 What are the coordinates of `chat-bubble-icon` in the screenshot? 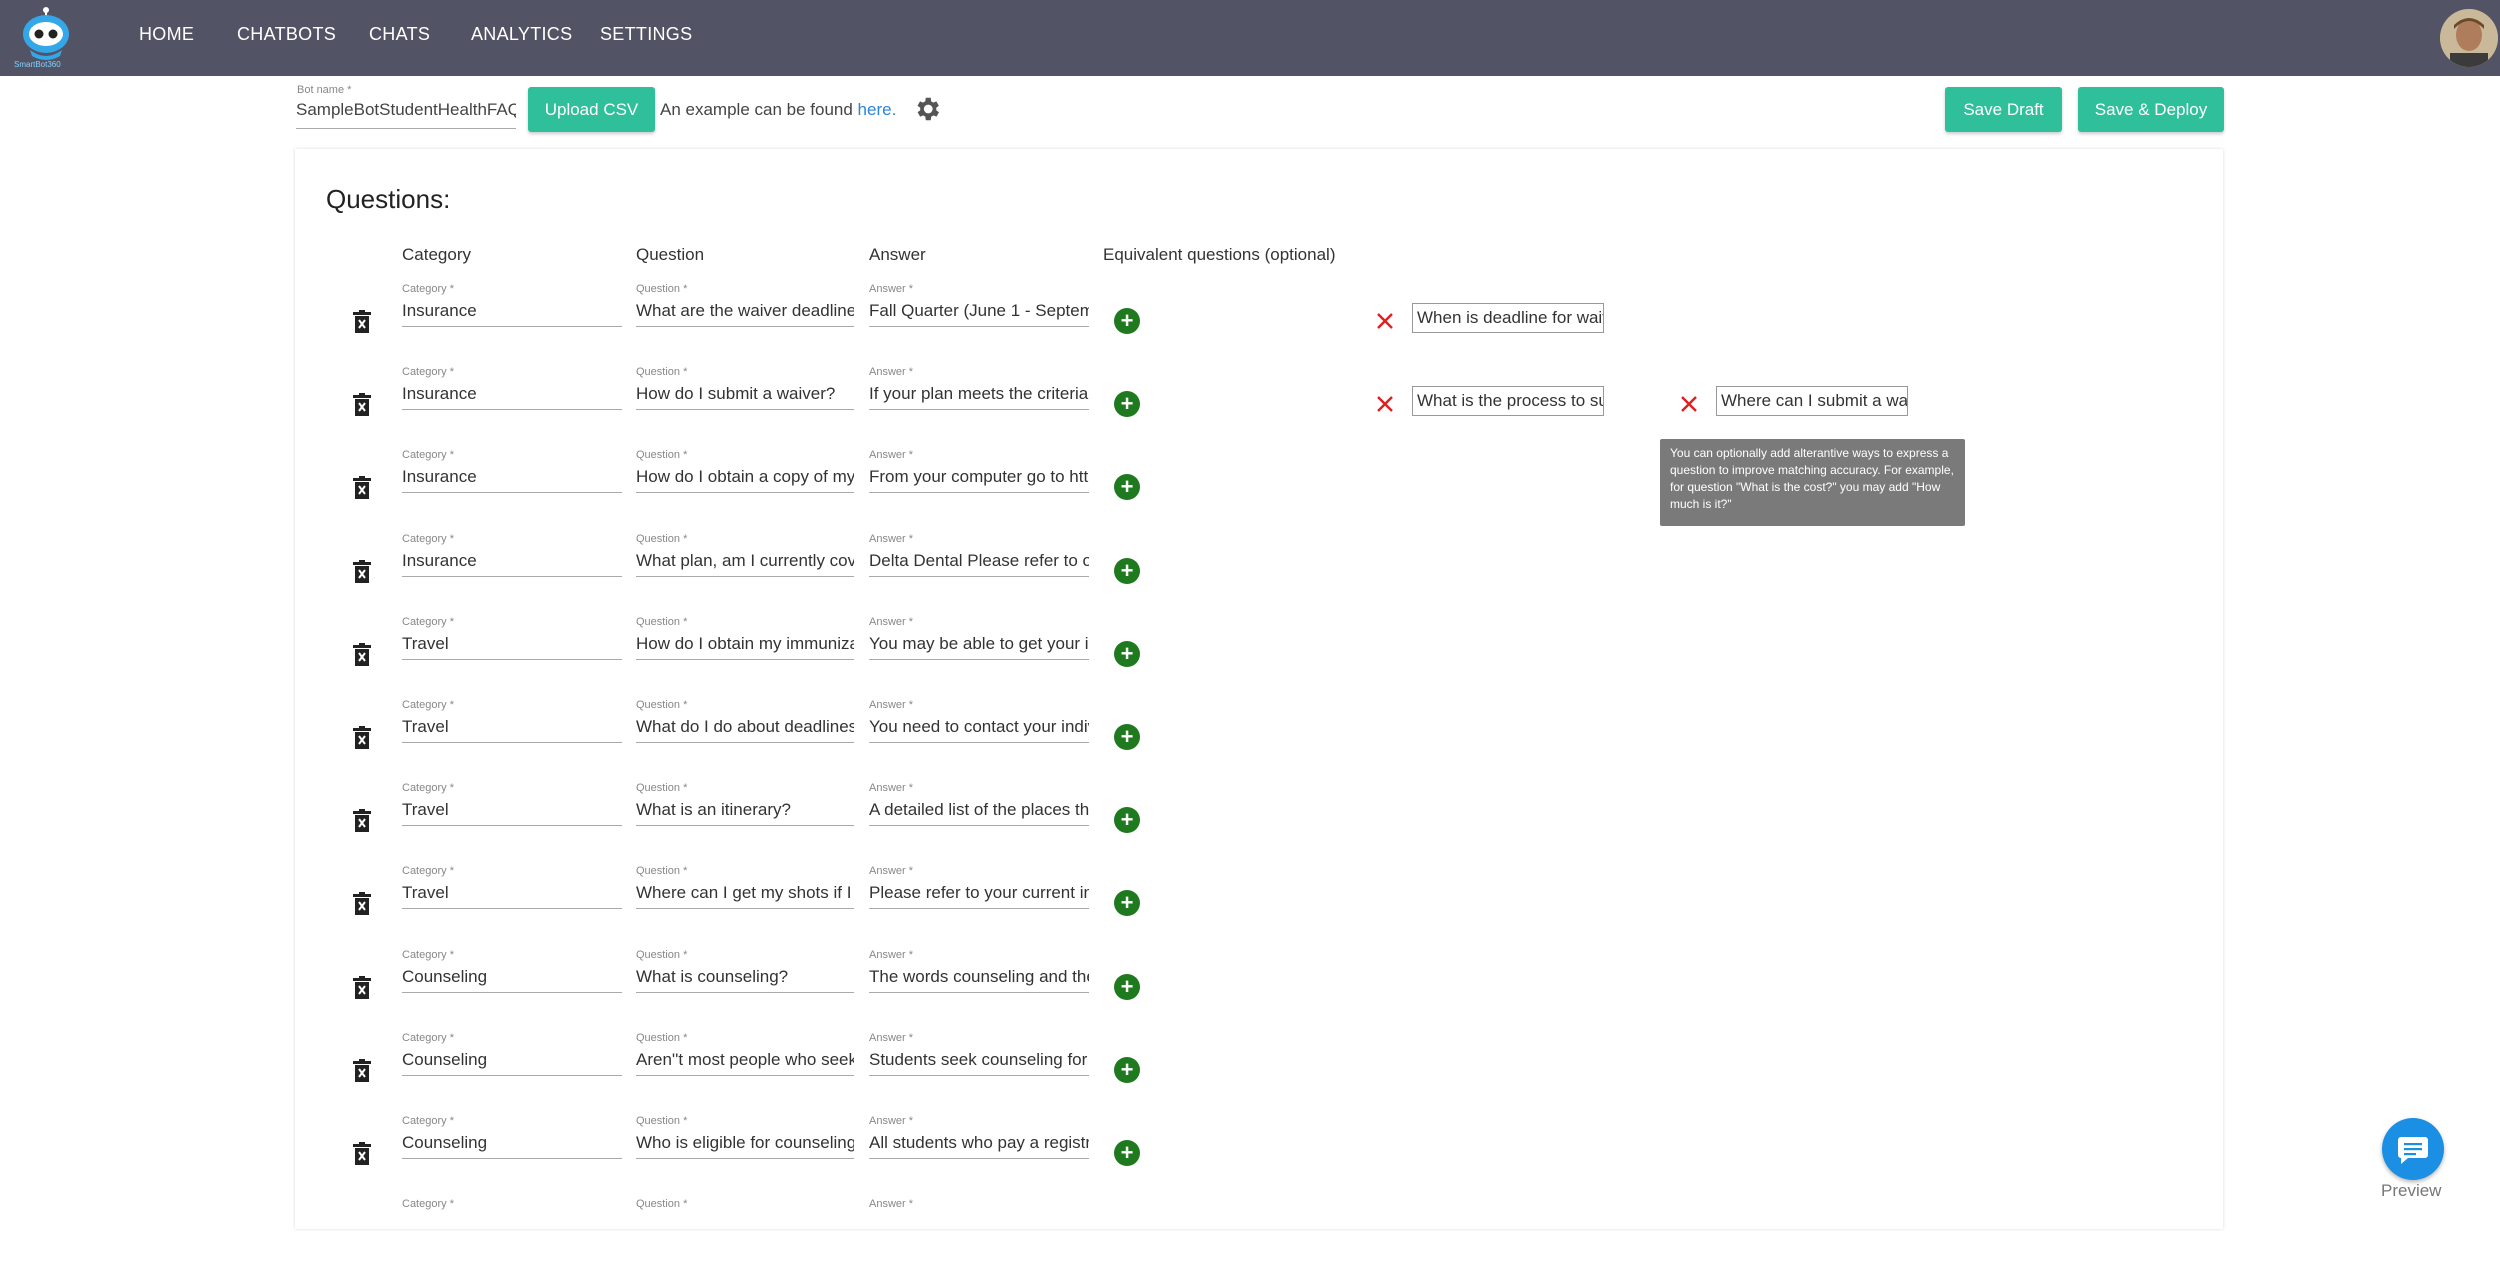 It's located at (2413, 1150).